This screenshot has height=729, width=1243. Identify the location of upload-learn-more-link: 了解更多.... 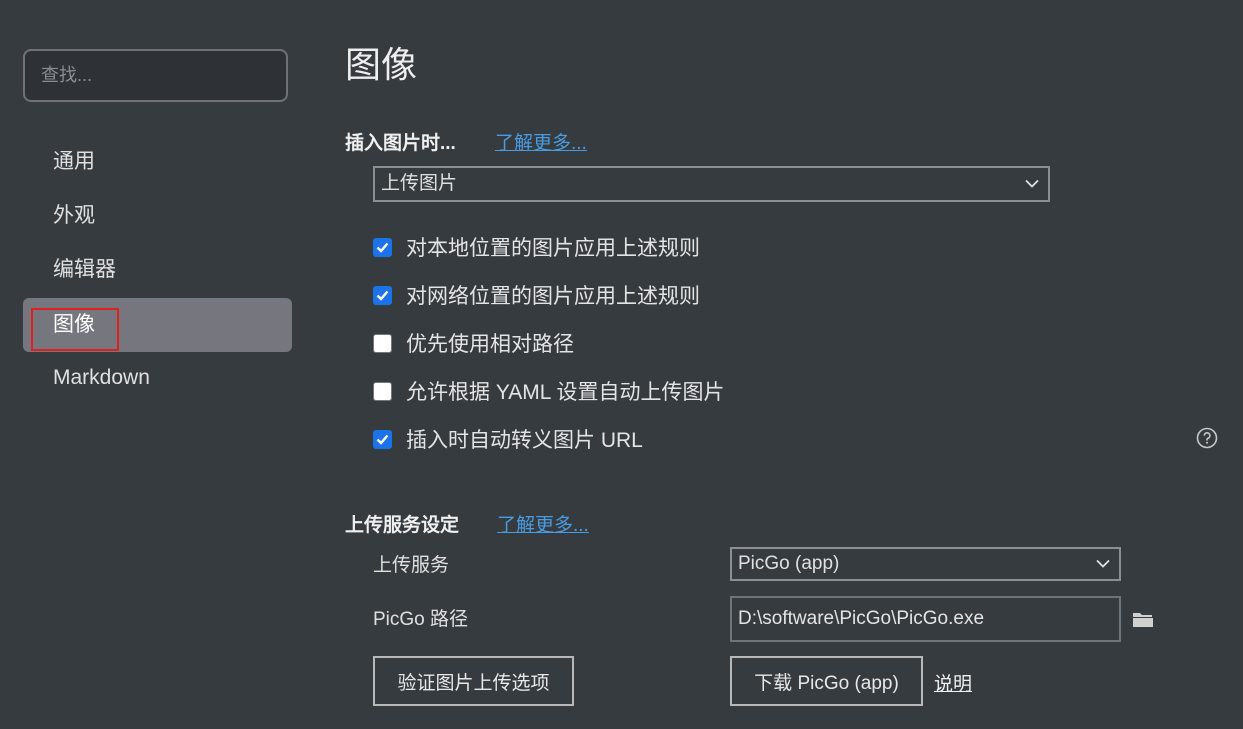
(543, 523).